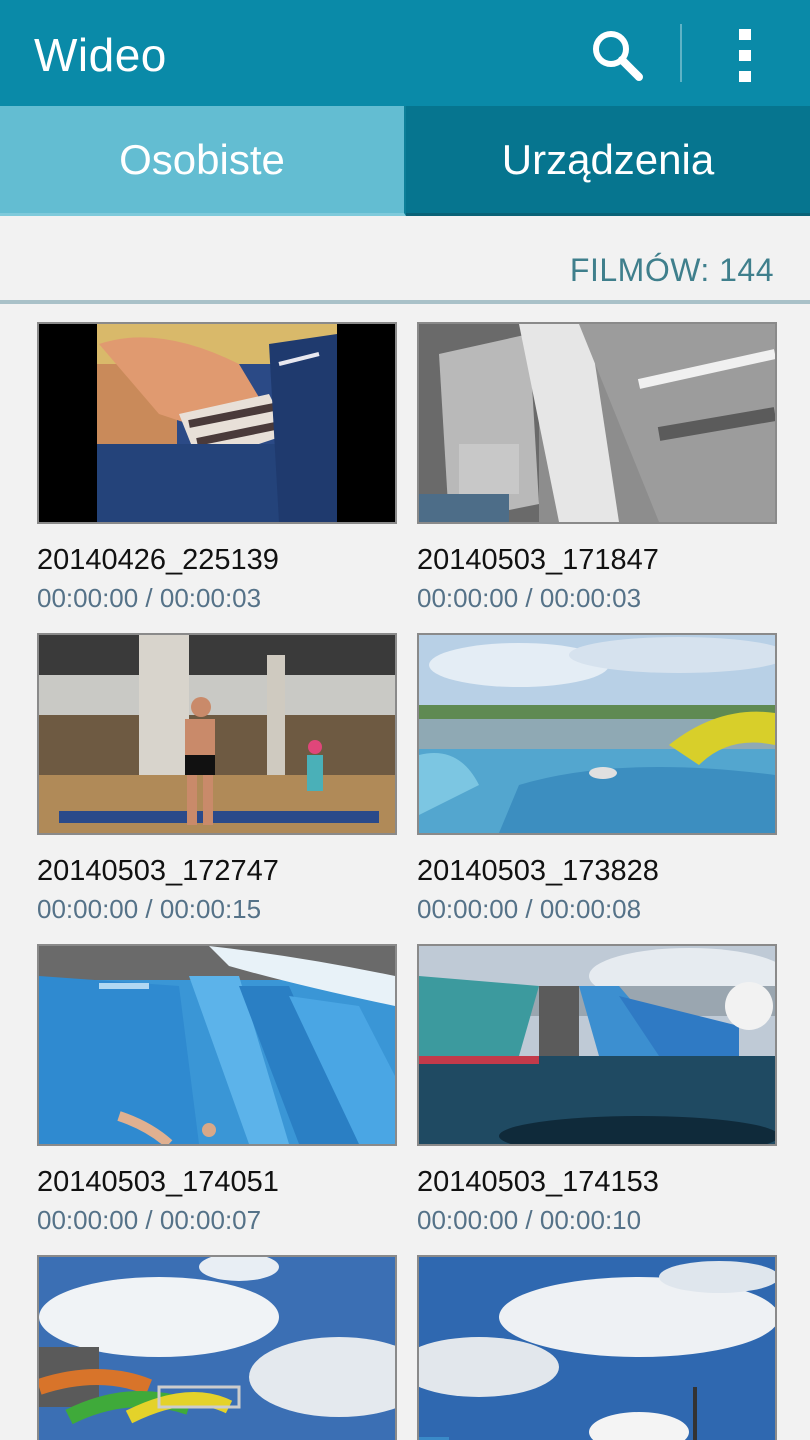  I want to click on video-duration: 00:00:00 / 00:00:07, so click(149, 1220).